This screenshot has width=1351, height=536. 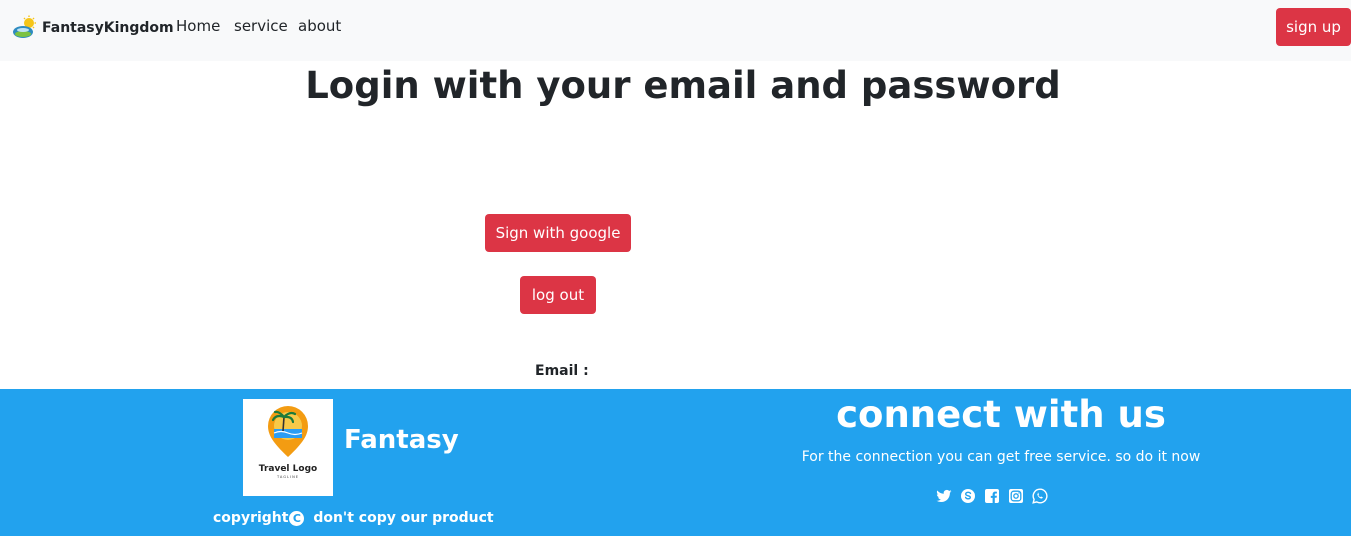 I want to click on instagram-icon, so click(x=1016, y=496).